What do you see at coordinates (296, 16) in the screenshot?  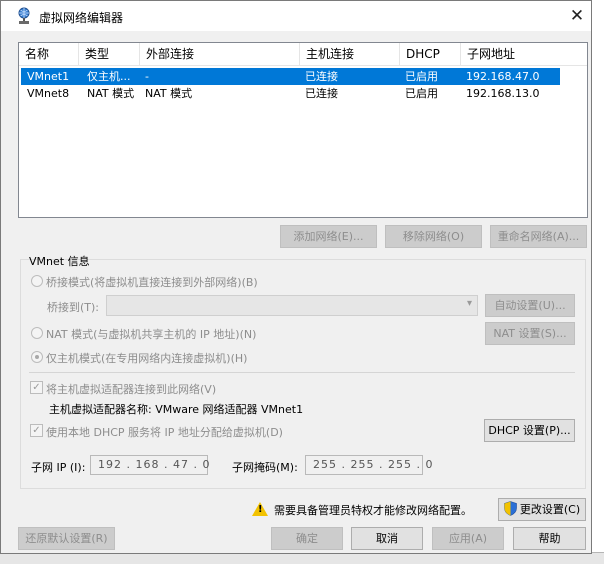 I see `title-bar: 虚拟网络编辑器 ✕` at bounding box center [296, 16].